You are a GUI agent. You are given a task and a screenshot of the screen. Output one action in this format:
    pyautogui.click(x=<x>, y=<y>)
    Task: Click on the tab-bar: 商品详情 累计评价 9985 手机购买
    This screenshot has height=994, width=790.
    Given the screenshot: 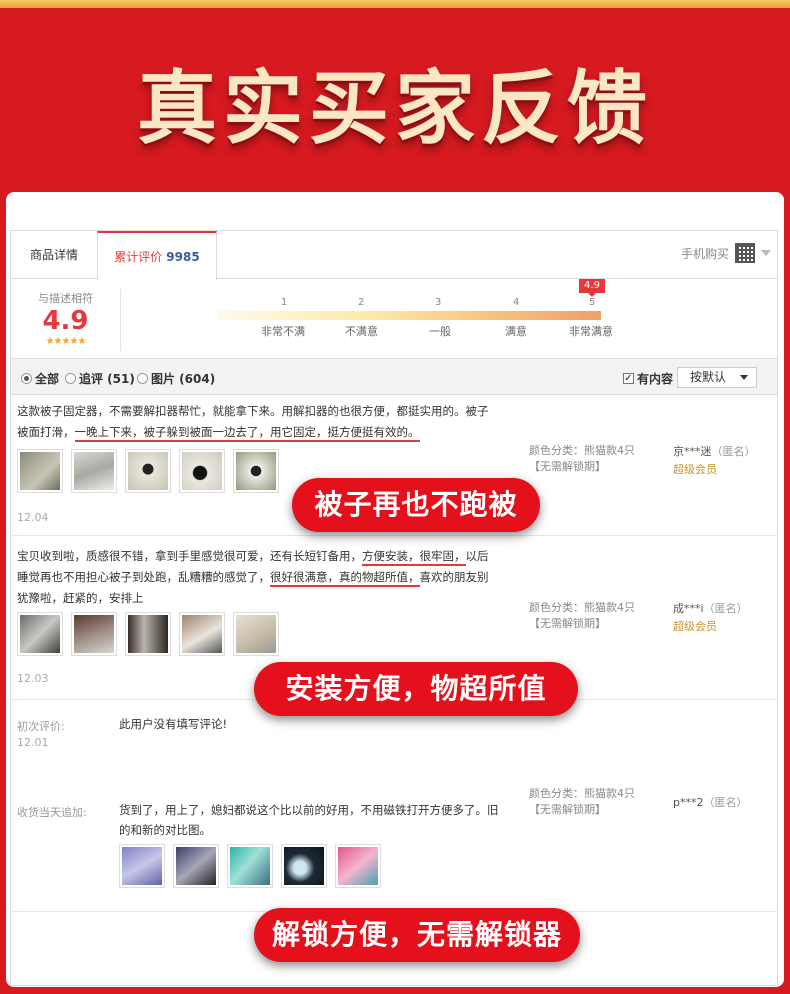 What is the action you would take?
    pyautogui.click(x=394, y=255)
    